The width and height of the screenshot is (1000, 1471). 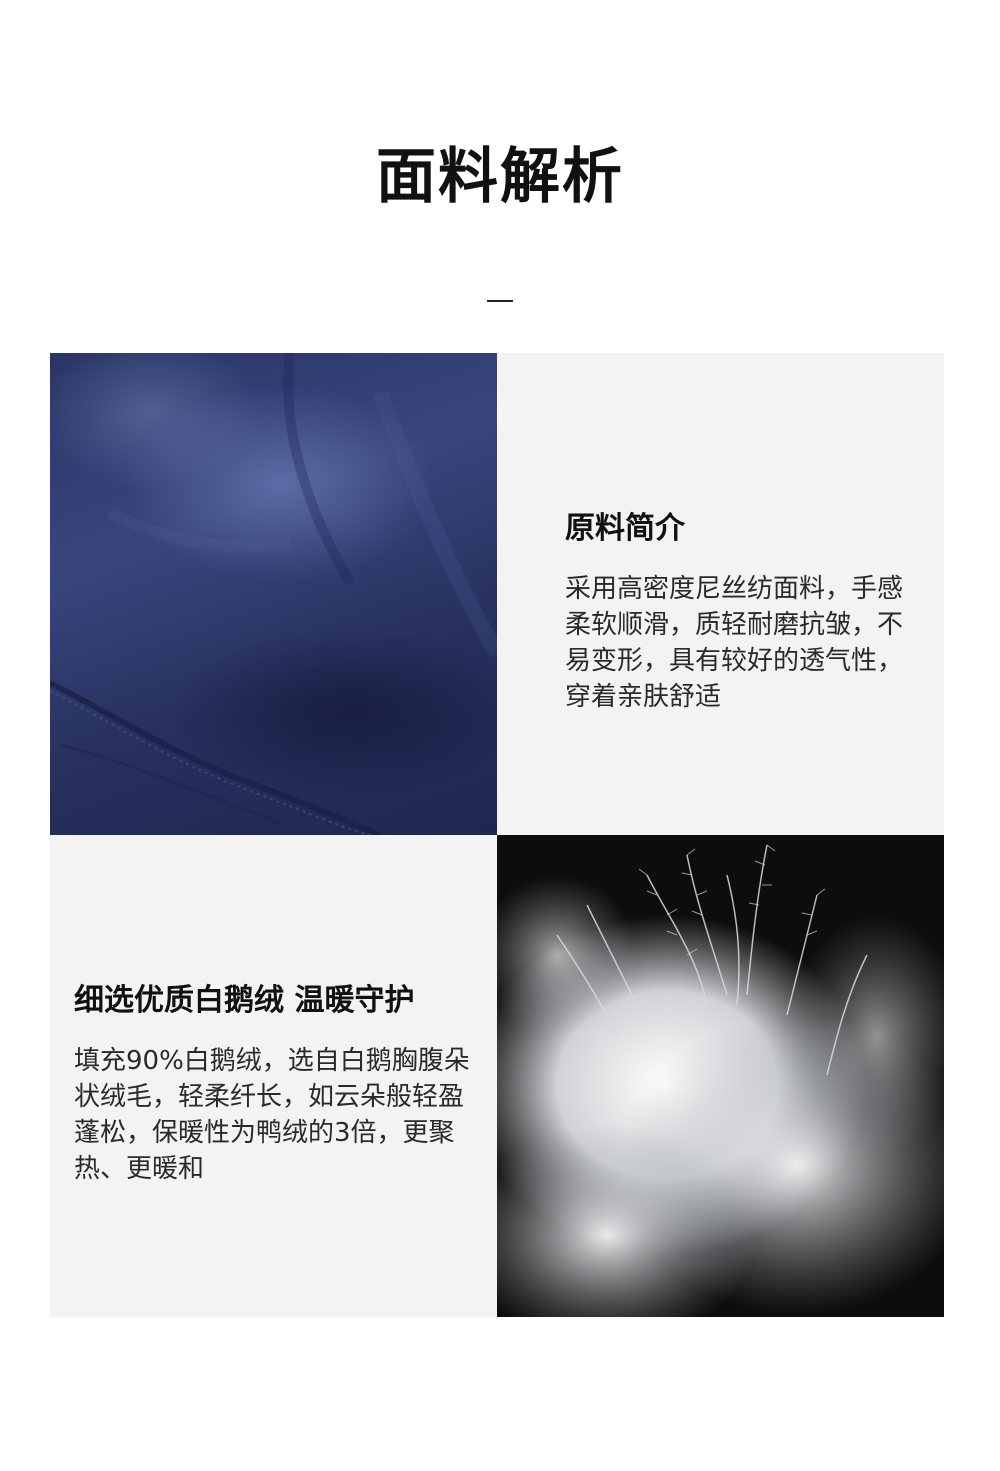 What do you see at coordinates (244, 1000) in the screenshot?
I see `down-intro-heading: 细选优质白鹅绒 温暖守护` at bounding box center [244, 1000].